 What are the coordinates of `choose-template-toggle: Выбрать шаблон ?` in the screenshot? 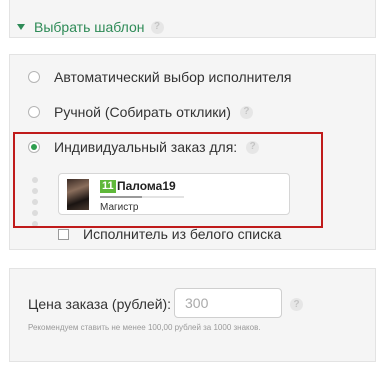 It's located at (90, 27).